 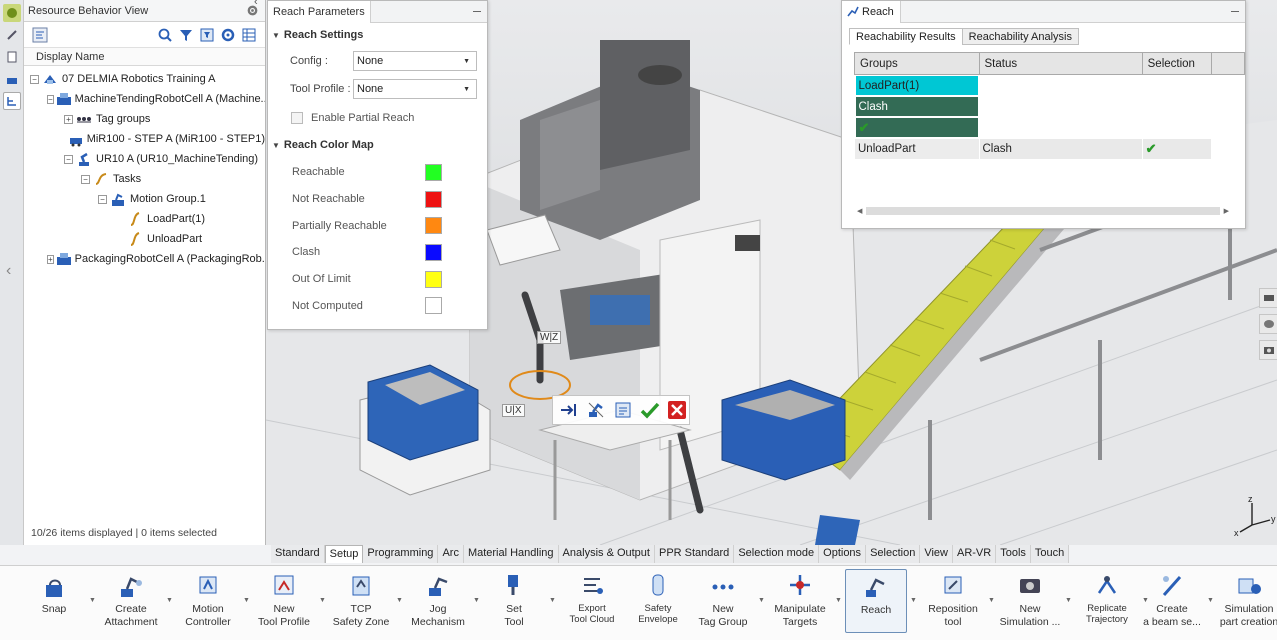 I want to click on command-manipulate-button: Manipulate Targets, so click(x=800, y=601).